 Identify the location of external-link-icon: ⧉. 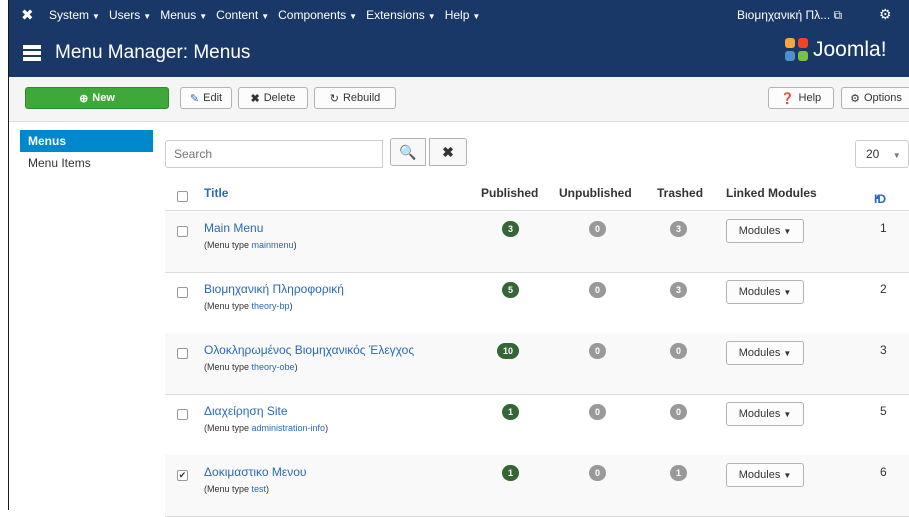
(838, 15).